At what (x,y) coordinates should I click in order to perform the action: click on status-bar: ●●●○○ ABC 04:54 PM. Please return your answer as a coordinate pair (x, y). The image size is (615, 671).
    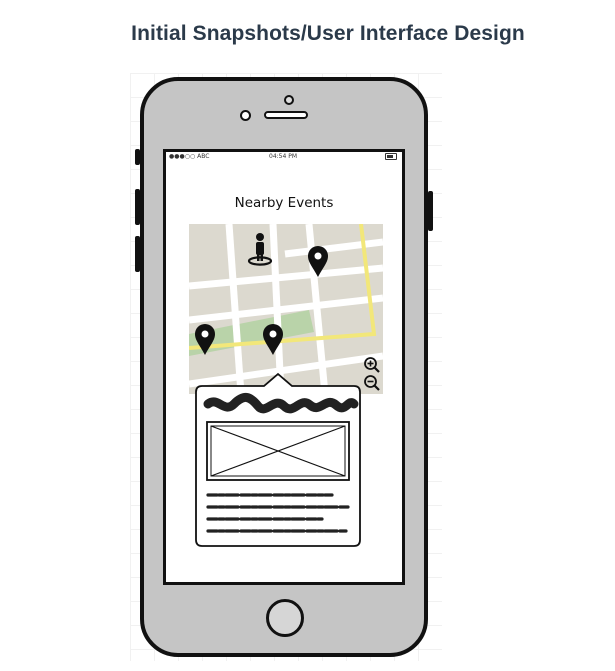
    Looking at the image, I should click on (284, 157).